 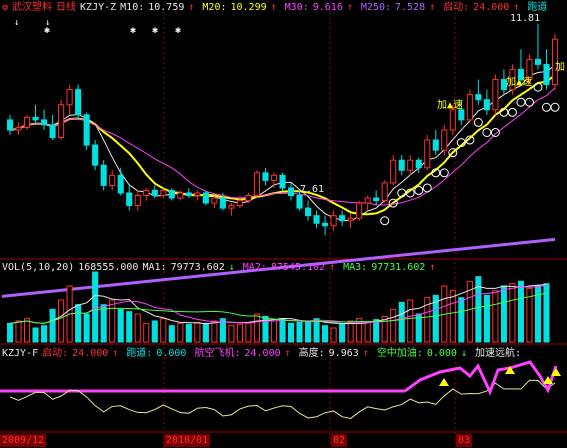 I want to click on ind-run-value: 0.000, so click(x=171, y=353).